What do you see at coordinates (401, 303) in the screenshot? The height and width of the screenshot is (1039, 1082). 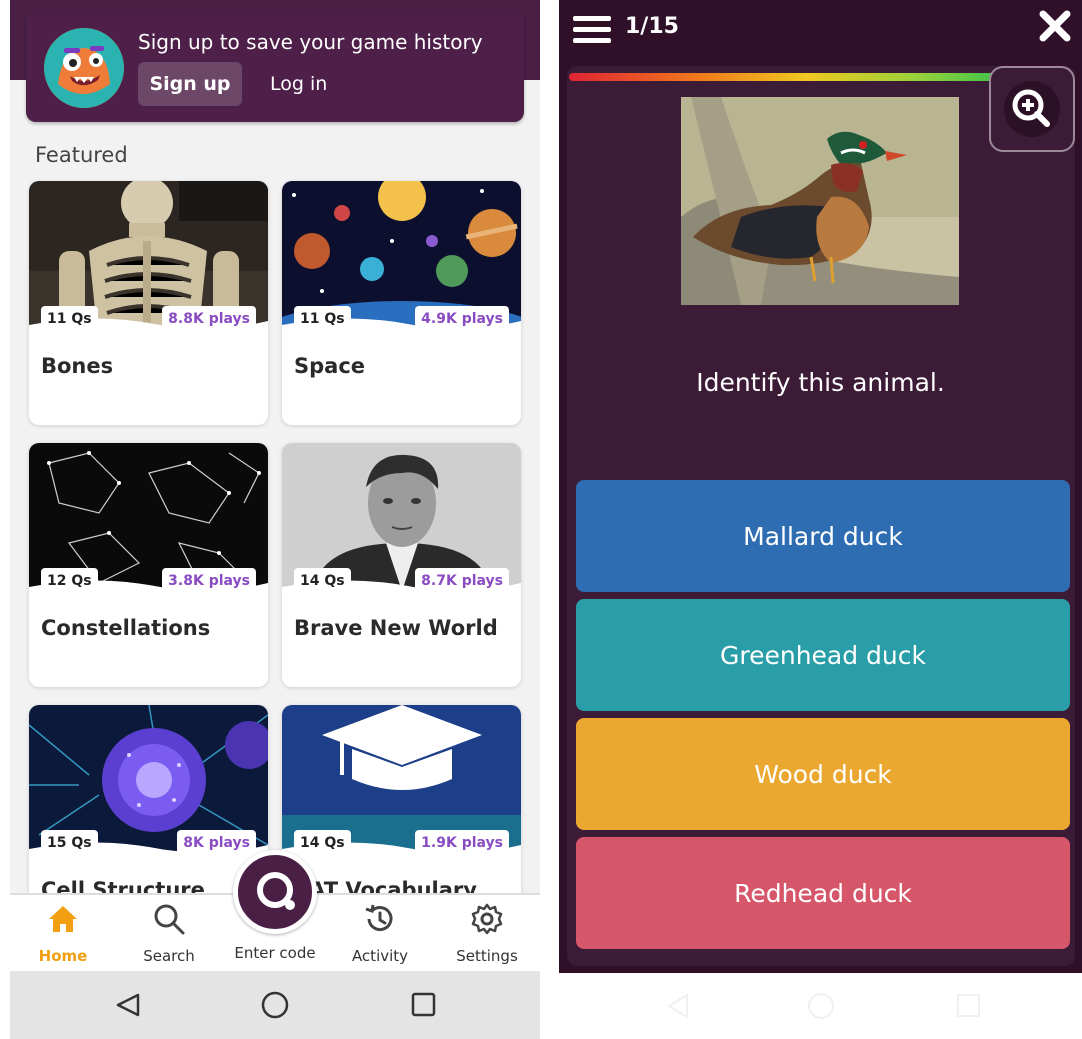 I see `quiz-card-space: 11 Qs 4.9K plays Space` at bounding box center [401, 303].